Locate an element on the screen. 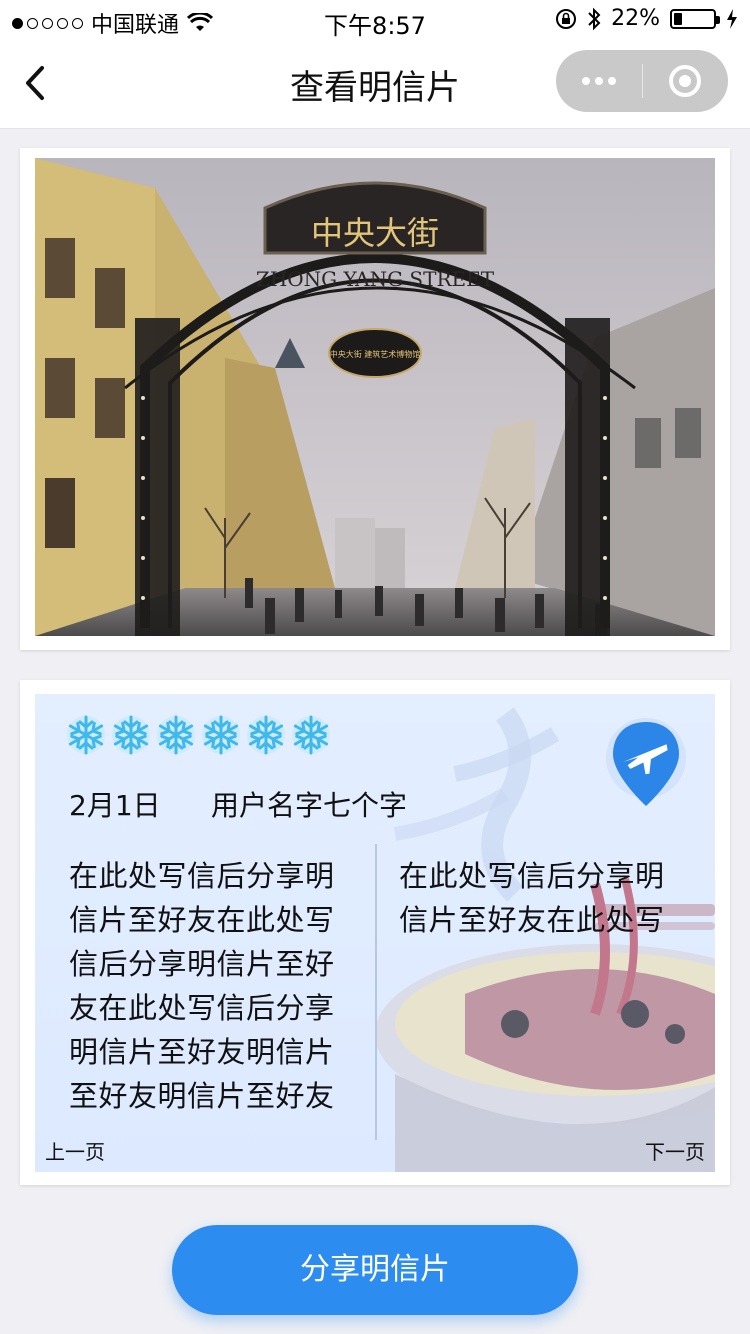 Image resolution: width=750 pixels, height=1334 pixels. battery-icon is located at coordinates (695, 18).